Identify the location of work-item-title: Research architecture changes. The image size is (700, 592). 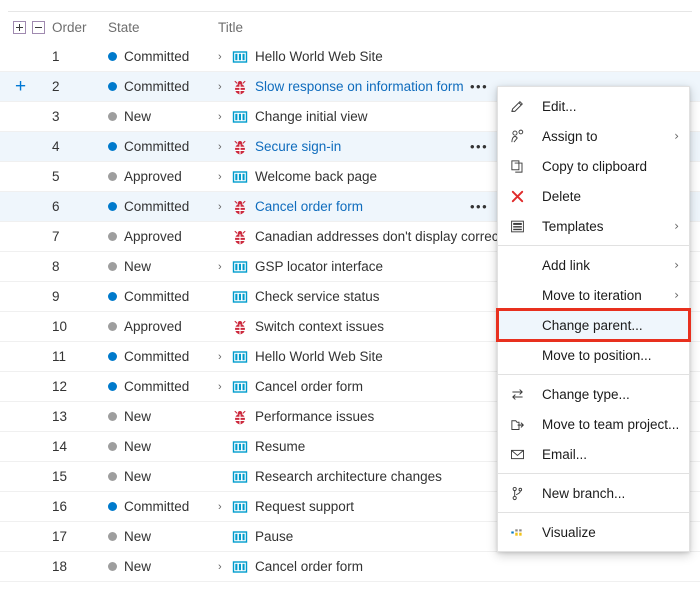
(348, 476).